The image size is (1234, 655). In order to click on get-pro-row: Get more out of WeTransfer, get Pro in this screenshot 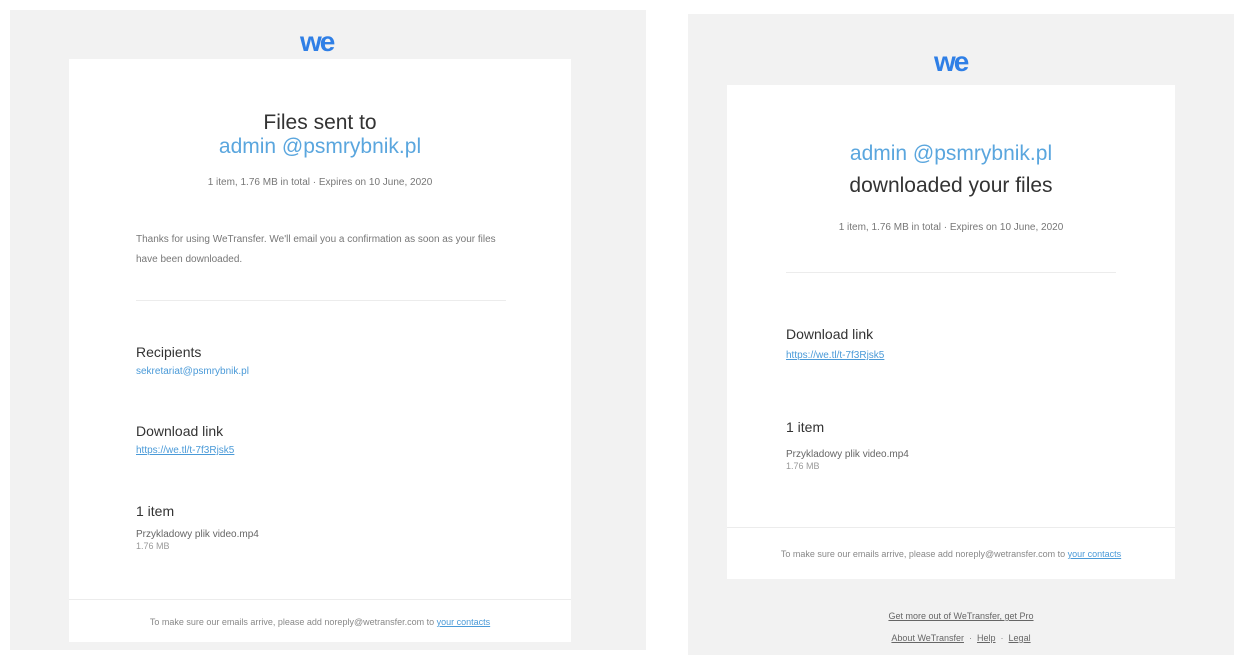, I will do `click(961, 616)`.